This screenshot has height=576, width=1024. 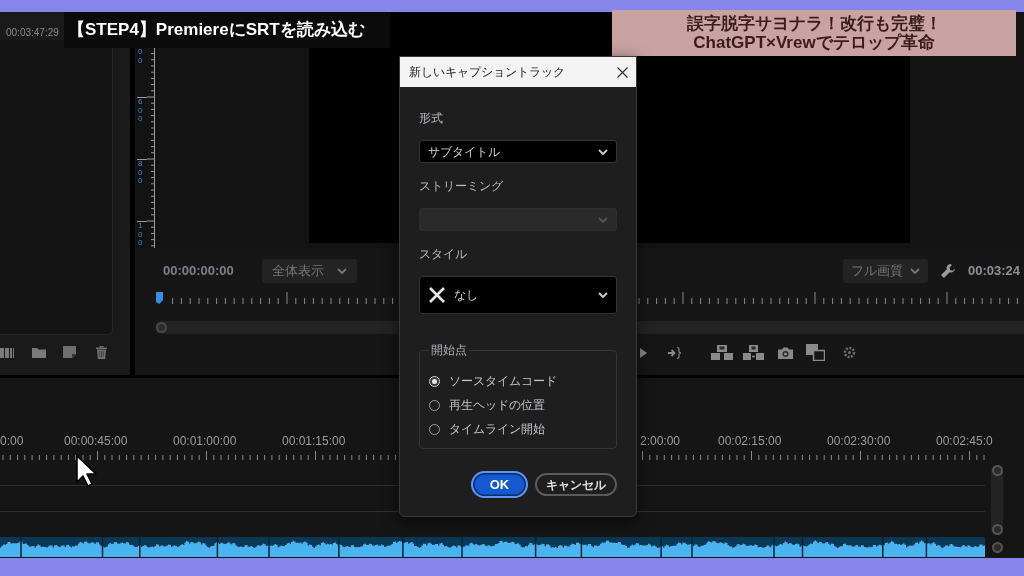 What do you see at coordinates (227, 30) in the screenshot?
I see `step-title-banner: 【STEP4】PremiereにSRTを読み込む` at bounding box center [227, 30].